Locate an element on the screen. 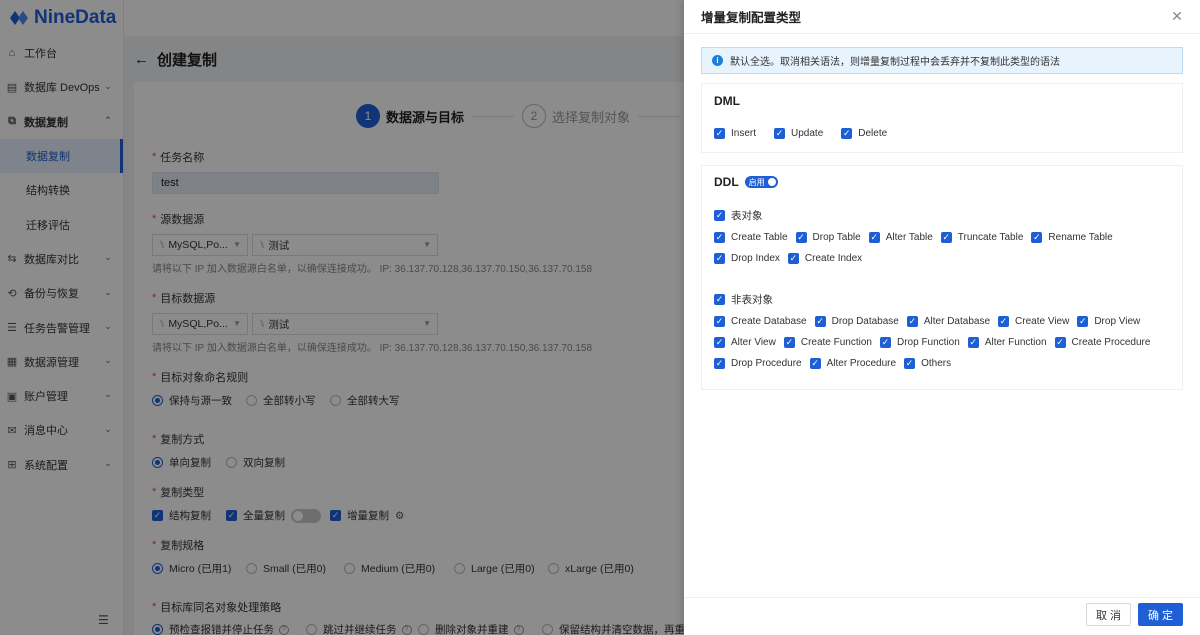 This screenshot has width=1200, height=635. ddl-option-drop-database: ✓ Drop Database is located at coordinates (856, 321).